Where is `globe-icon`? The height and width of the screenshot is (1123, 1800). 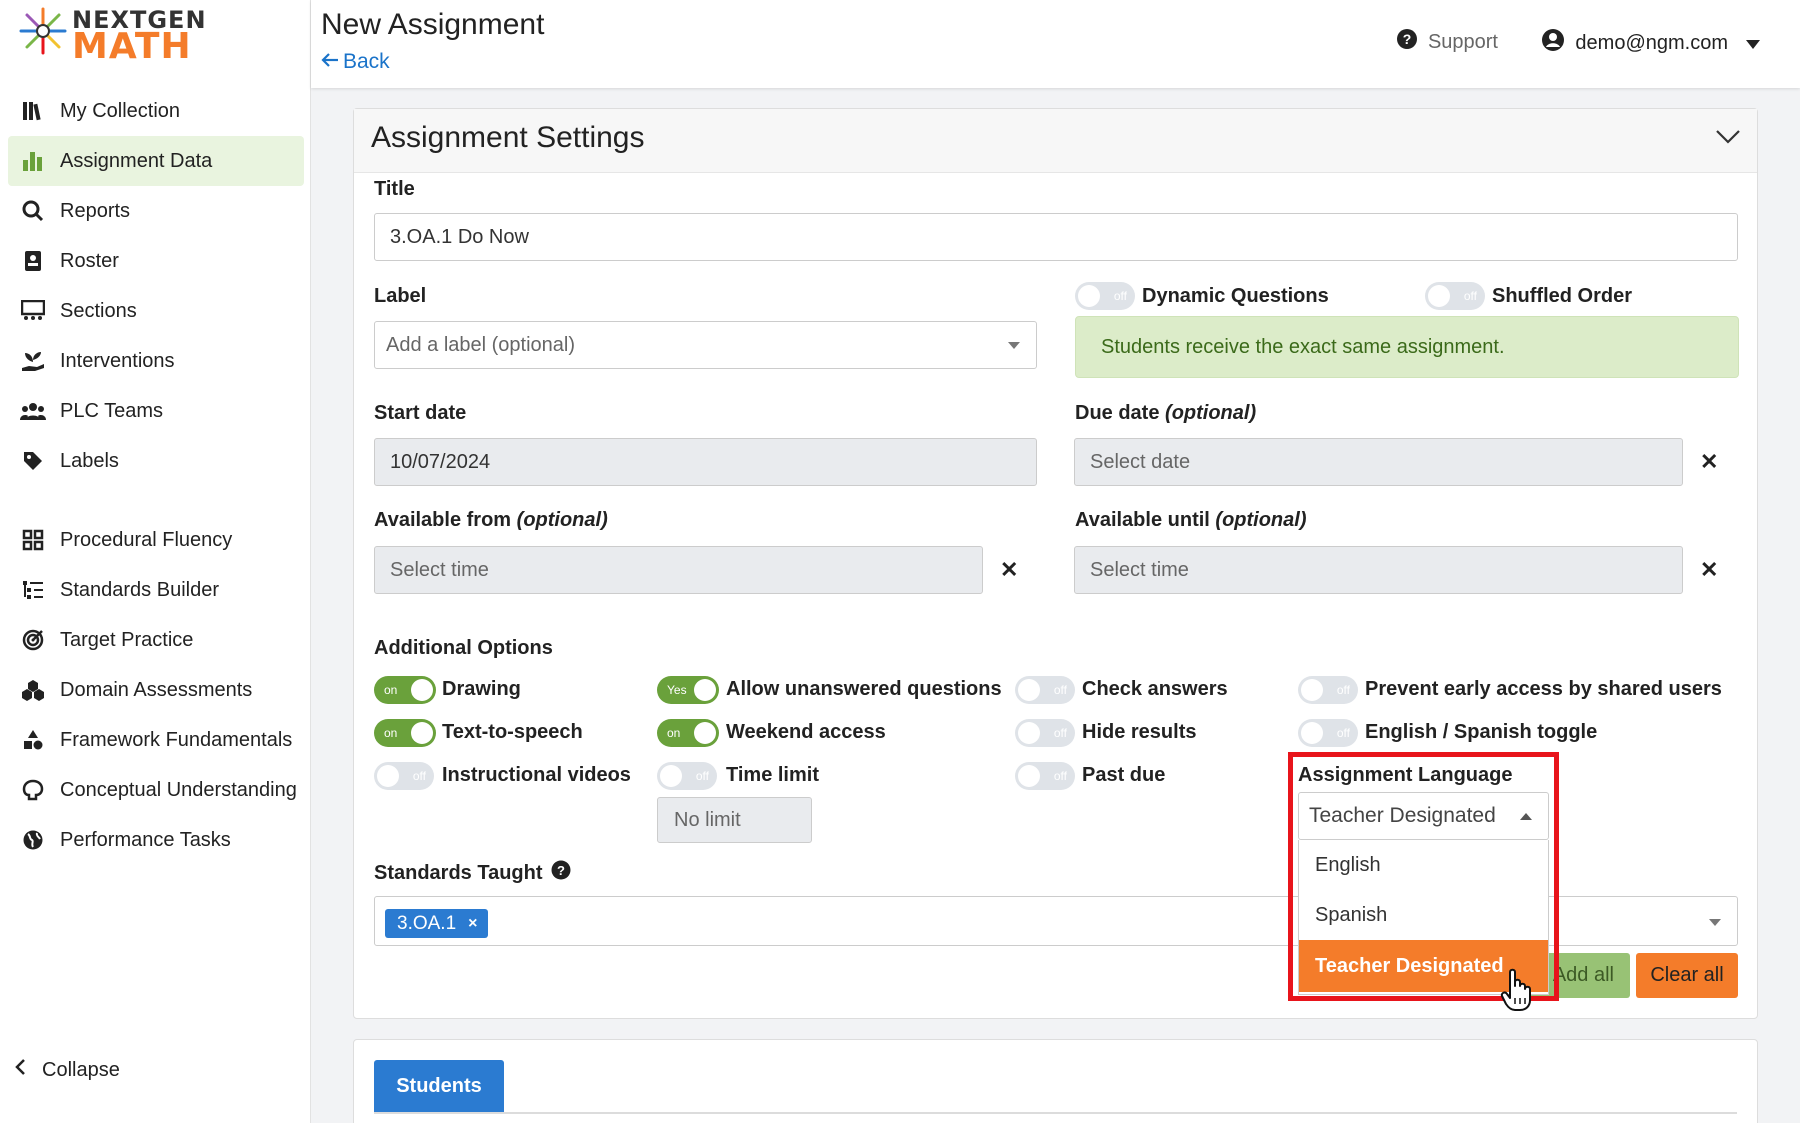 globe-icon is located at coordinates (33, 840).